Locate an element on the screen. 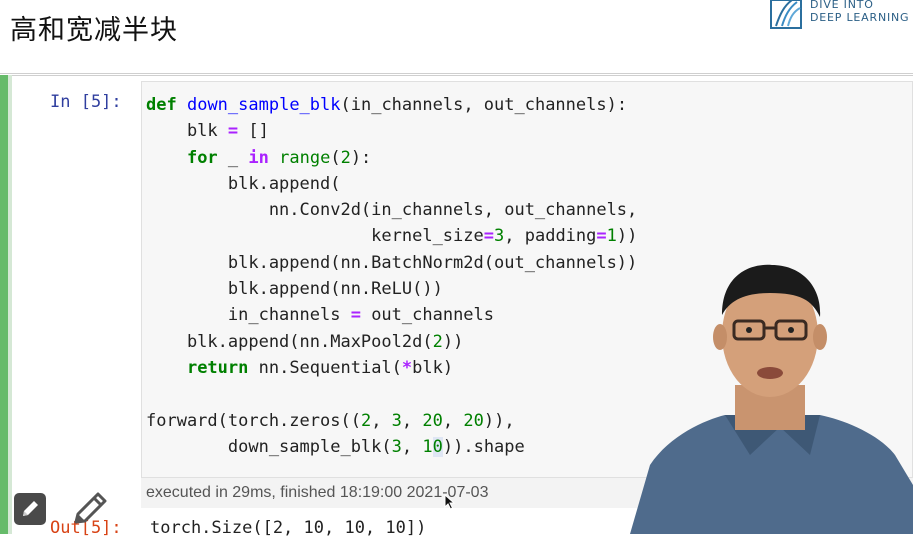 This screenshot has width=913, height=538. logo-text-line2: DEEP LEARNING is located at coordinates (860, 17).